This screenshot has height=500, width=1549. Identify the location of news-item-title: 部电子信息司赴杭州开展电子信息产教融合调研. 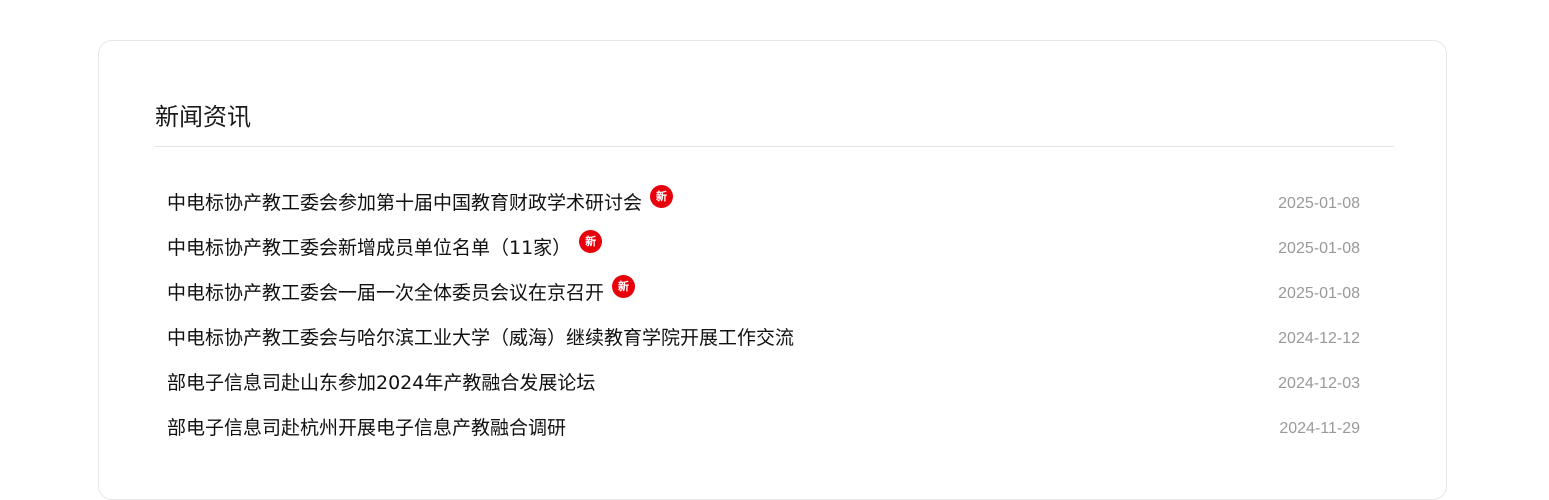
(366, 428).